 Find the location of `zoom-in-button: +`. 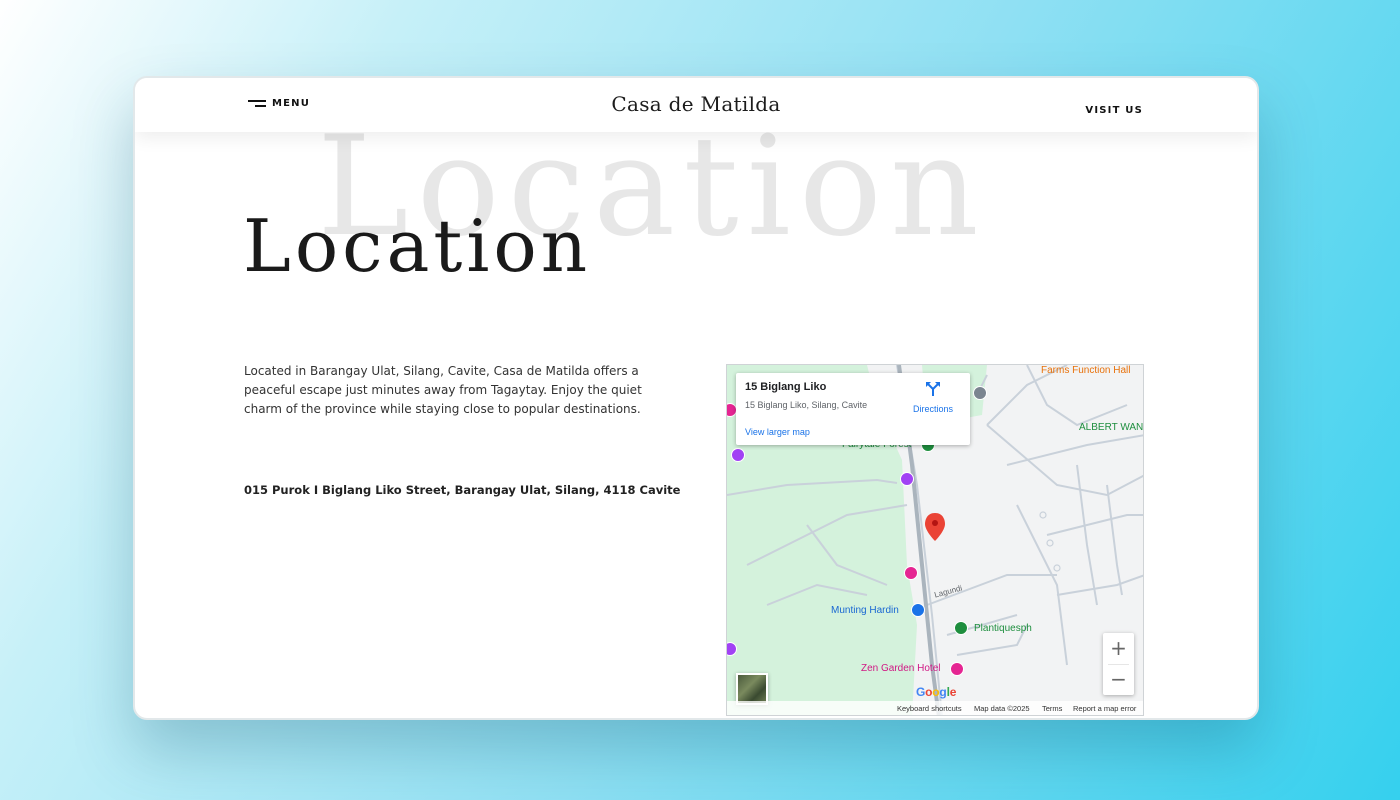

zoom-in-button: + is located at coordinates (1118, 648).